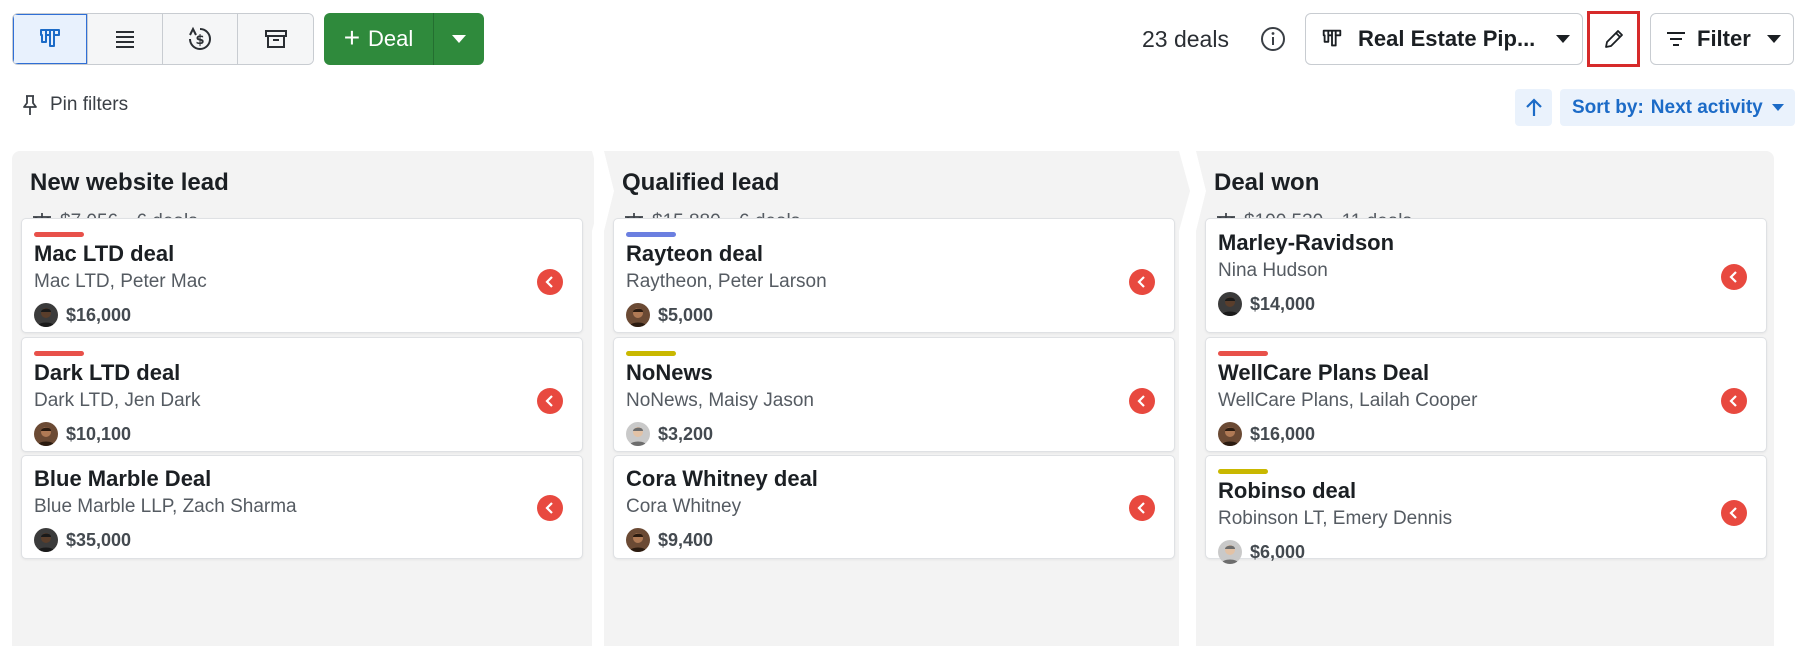 The width and height of the screenshot is (1795, 646). I want to click on plus-icon: +, so click(352, 37).